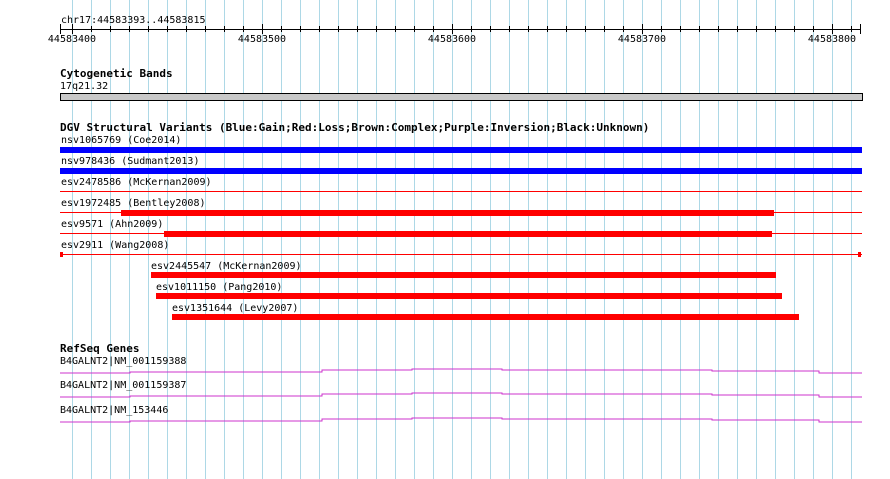  Describe the element at coordinates (452, 39) in the screenshot. I see `ruler-tick-label: 44583600` at that location.